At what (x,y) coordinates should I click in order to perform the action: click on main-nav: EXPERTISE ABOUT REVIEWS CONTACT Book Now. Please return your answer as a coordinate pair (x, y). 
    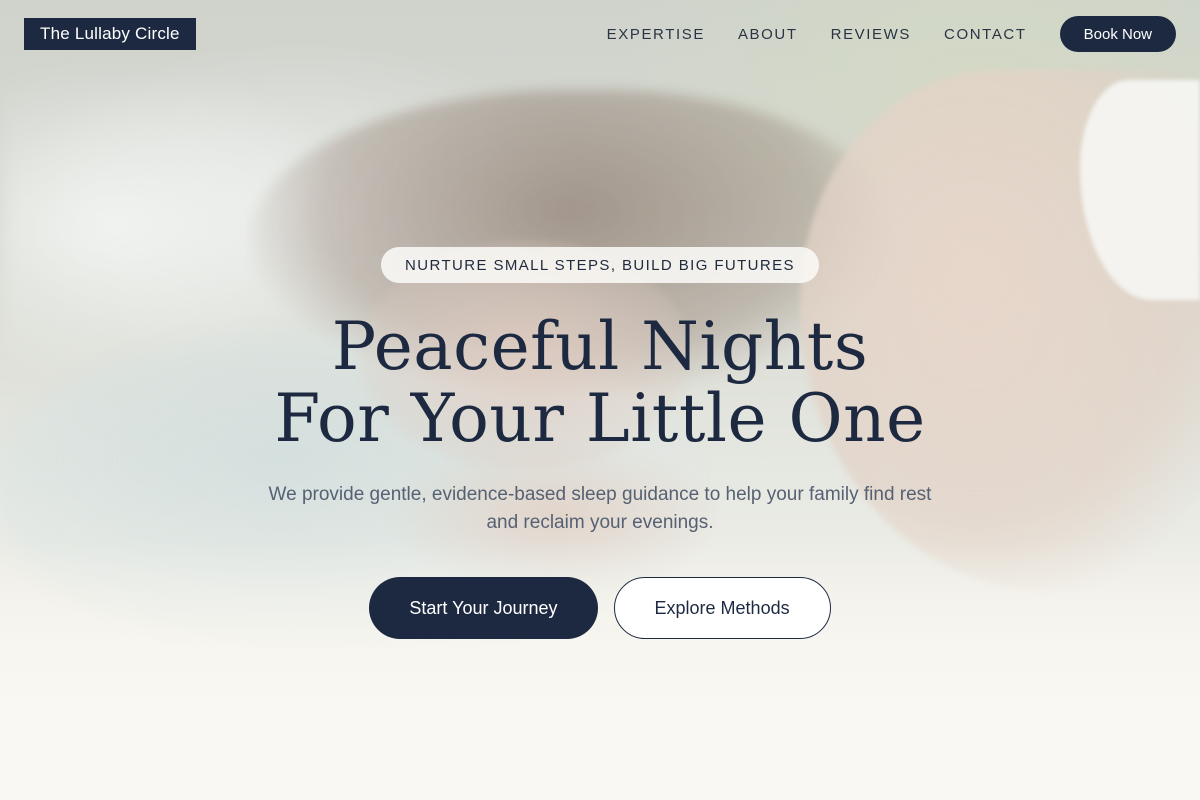
    Looking at the image, I should click on (891, 34).